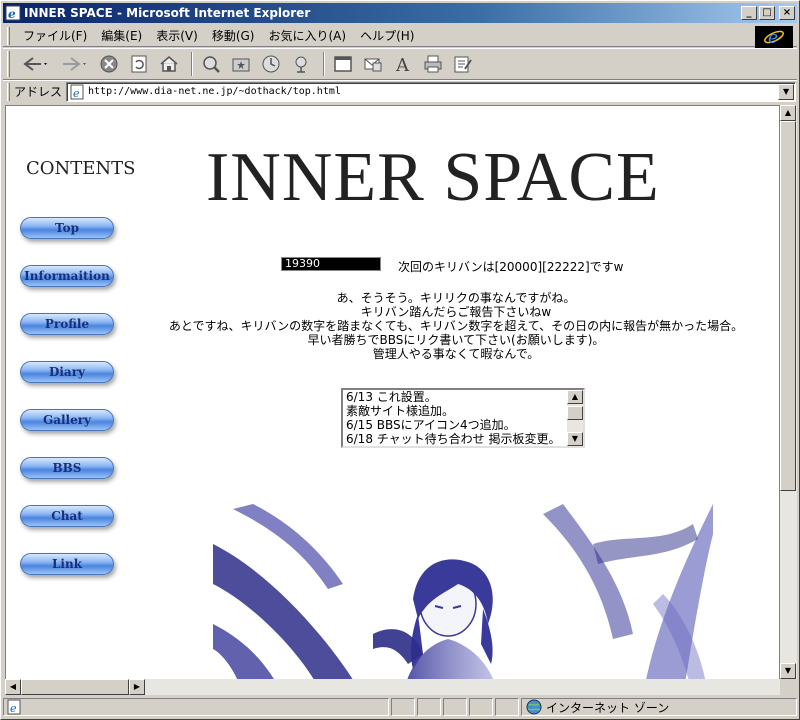 Image resolution: width=800 pixels, height=720 pixels. What do you see at coordinates (192, 64) in the screenshot?
I see `toolbar-separator` at bounding box center [192, 64].